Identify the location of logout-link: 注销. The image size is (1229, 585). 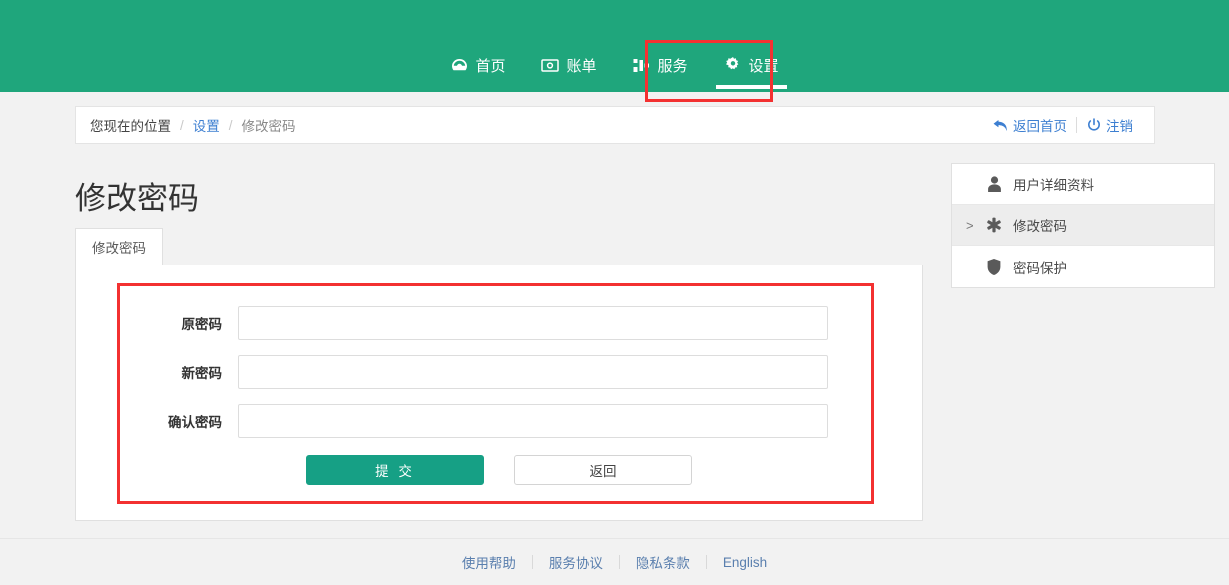
(1109, 125).